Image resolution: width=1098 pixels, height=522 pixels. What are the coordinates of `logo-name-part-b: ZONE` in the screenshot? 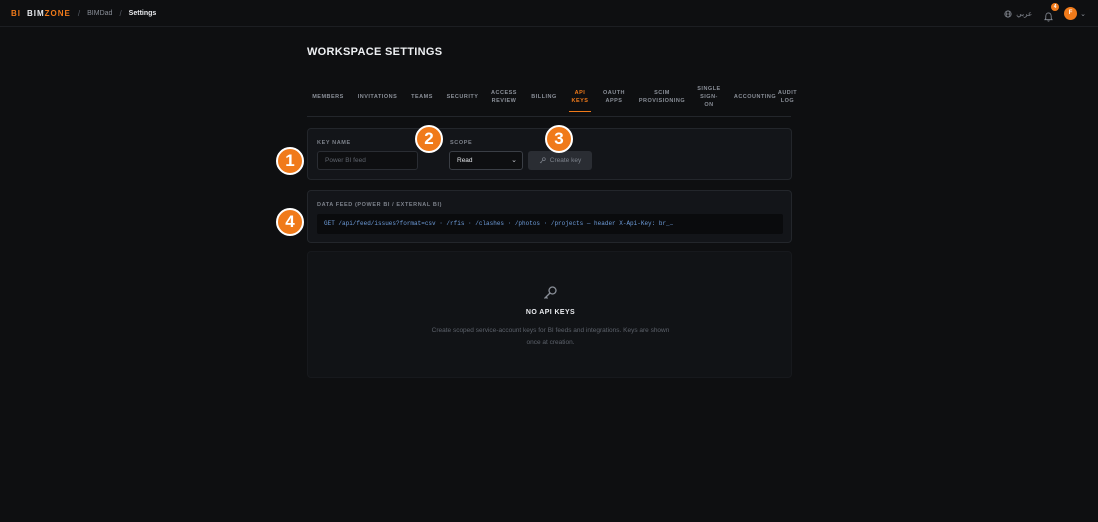 It's located at (57, 13).